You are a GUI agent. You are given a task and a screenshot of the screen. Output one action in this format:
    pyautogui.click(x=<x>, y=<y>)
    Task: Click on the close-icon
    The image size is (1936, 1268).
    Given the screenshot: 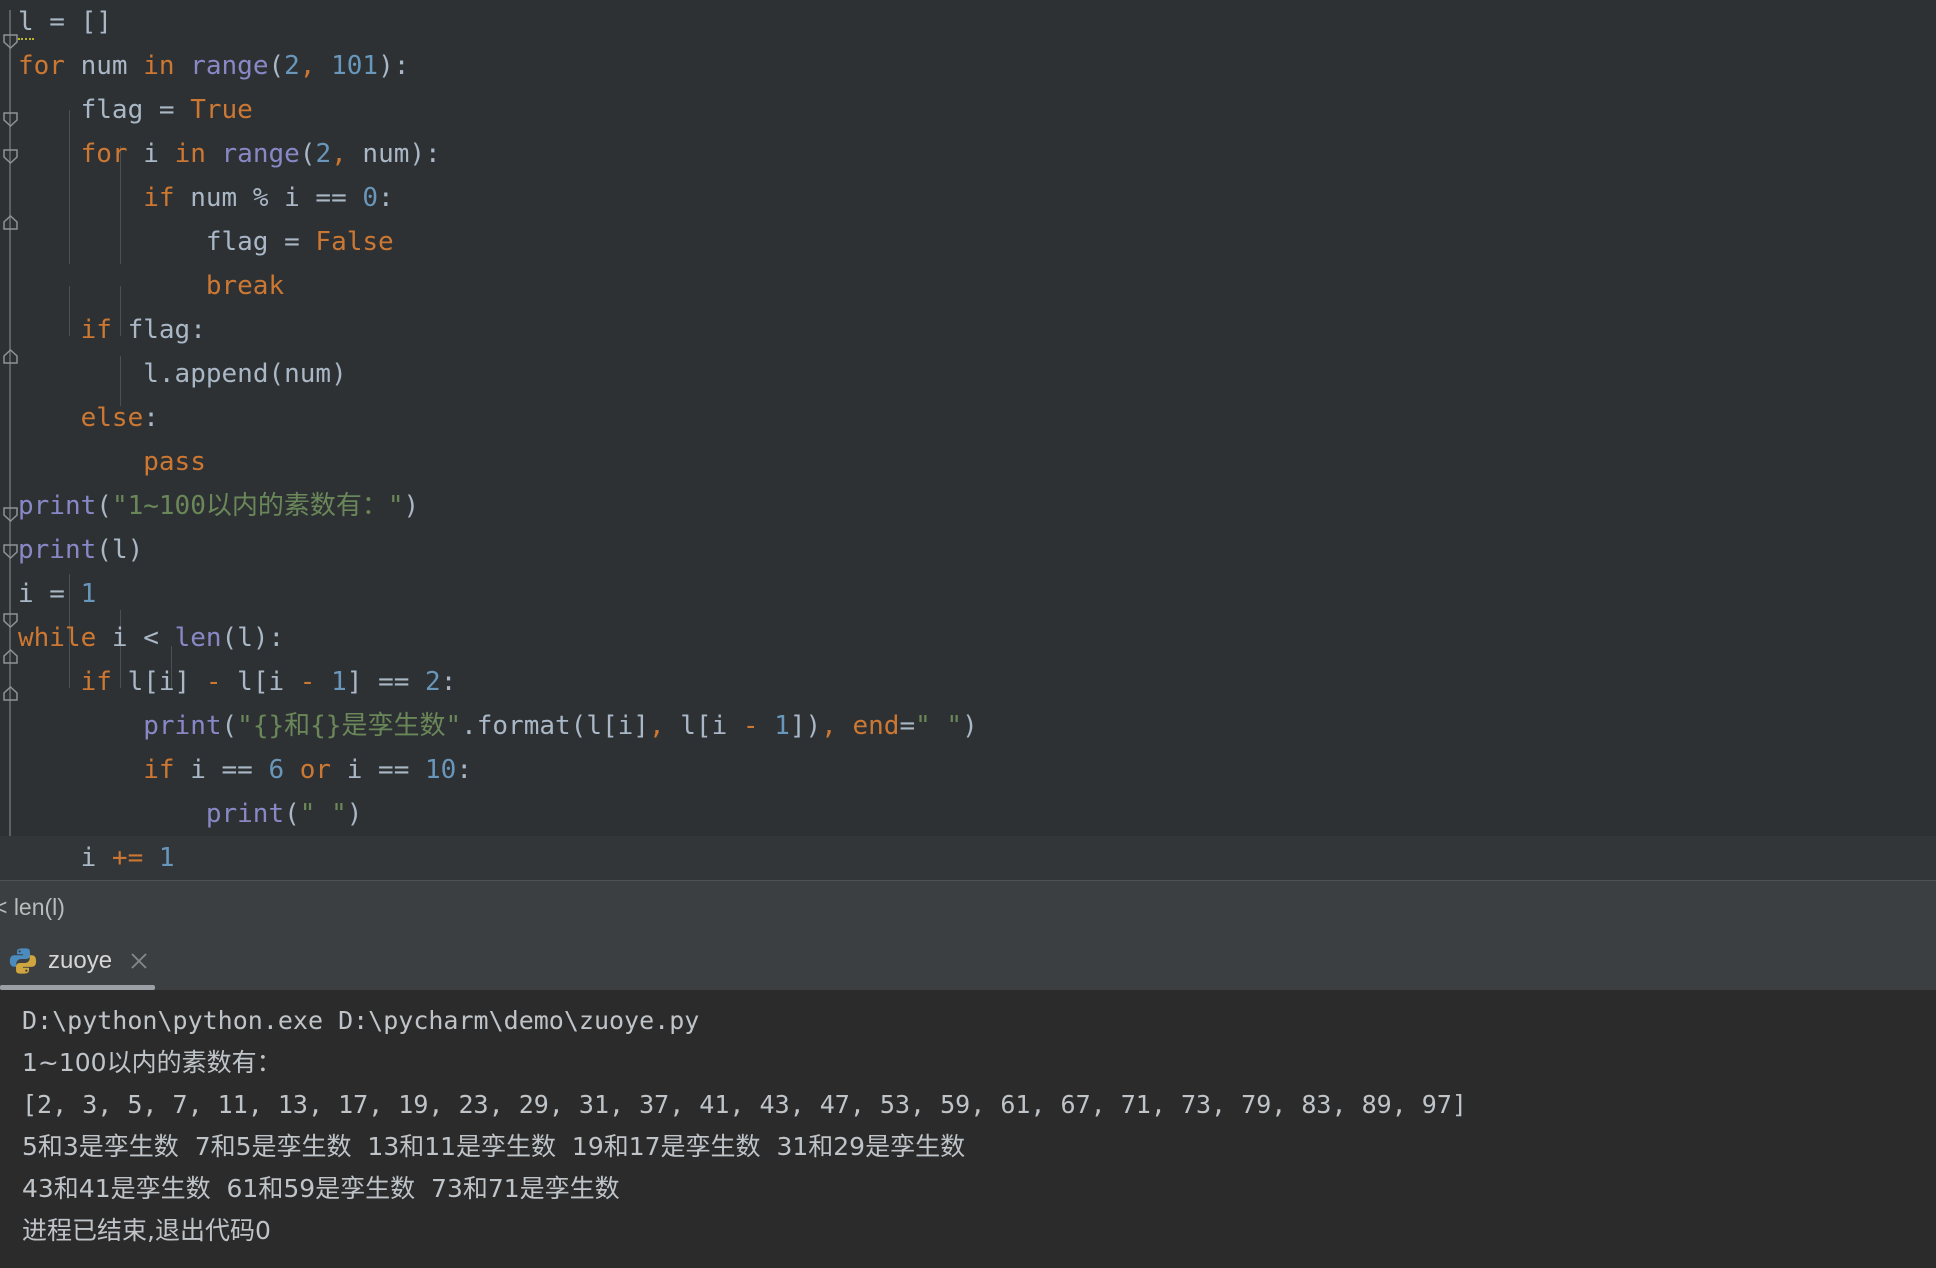 What is the action you would take?
    pyautogui.click(x=139, y=961)
    